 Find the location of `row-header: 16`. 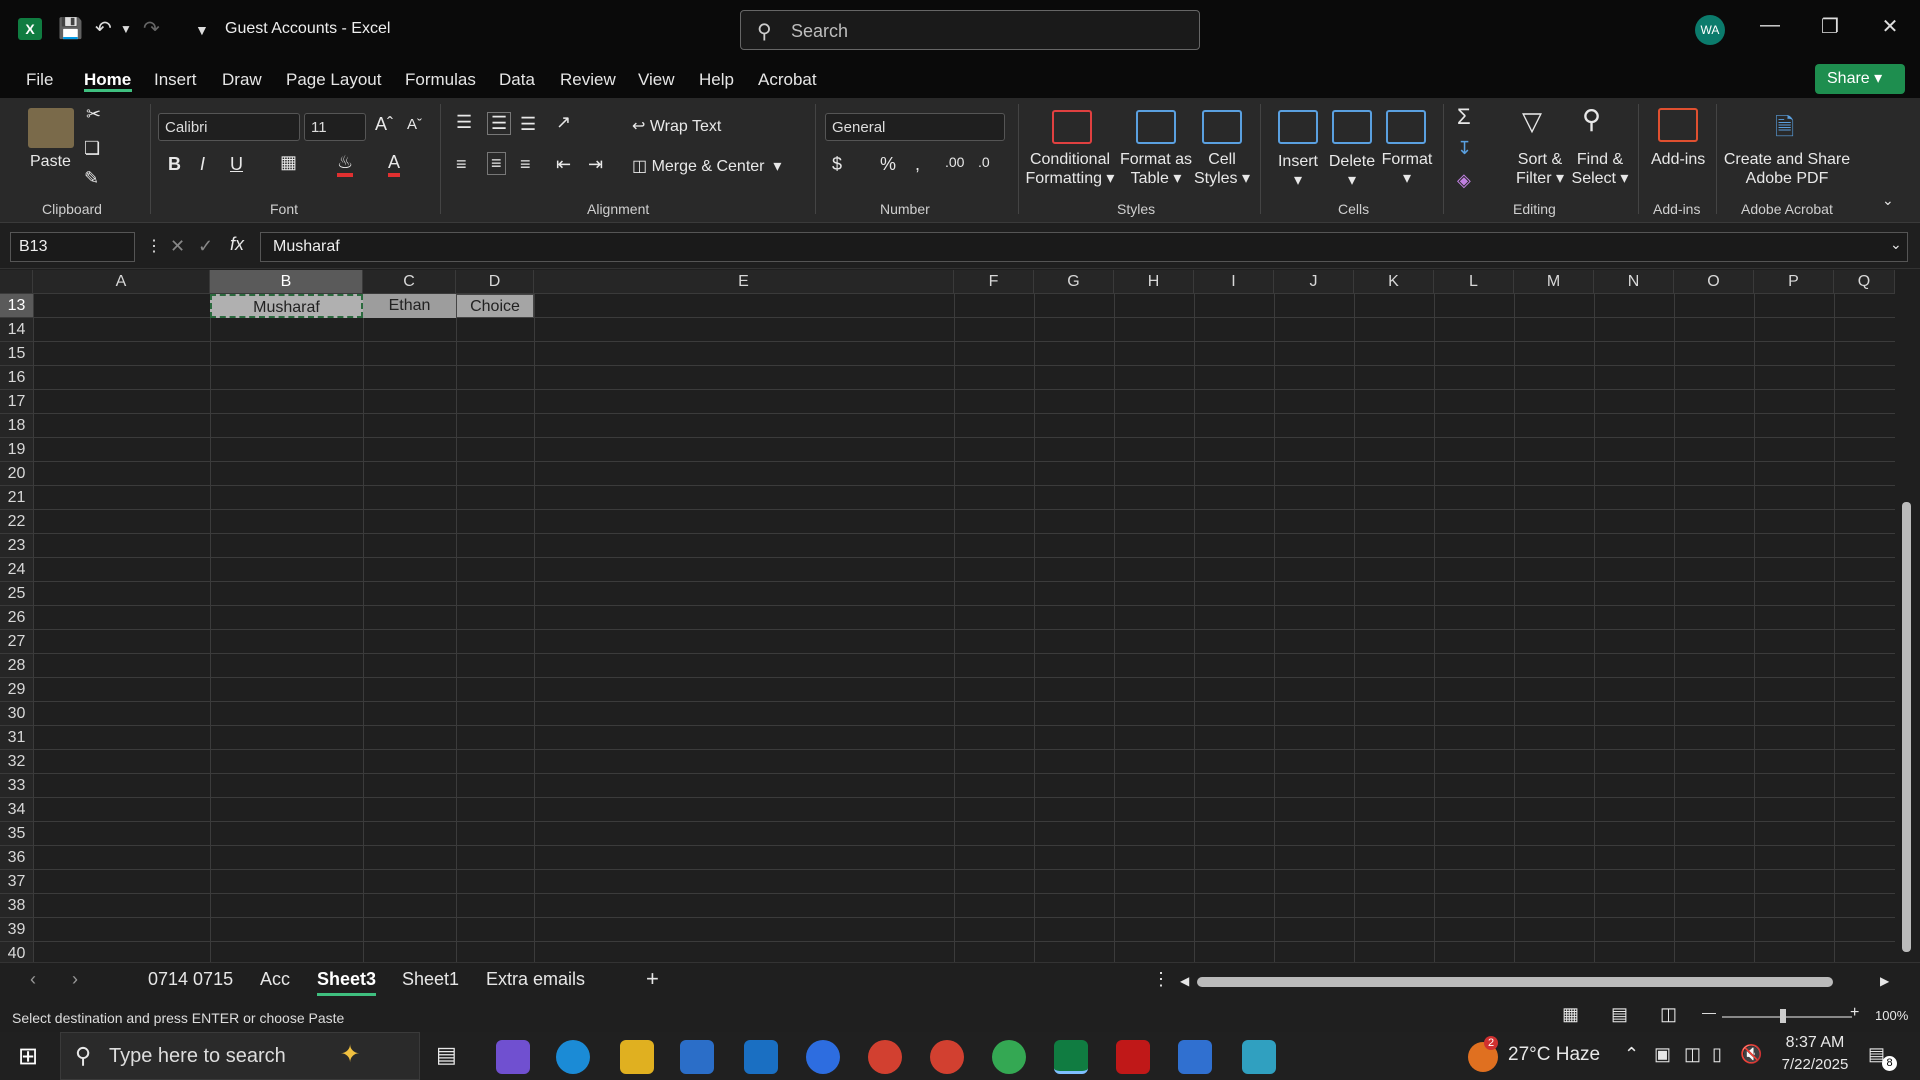

row-header: 16 is located at coordinates (16, 378).